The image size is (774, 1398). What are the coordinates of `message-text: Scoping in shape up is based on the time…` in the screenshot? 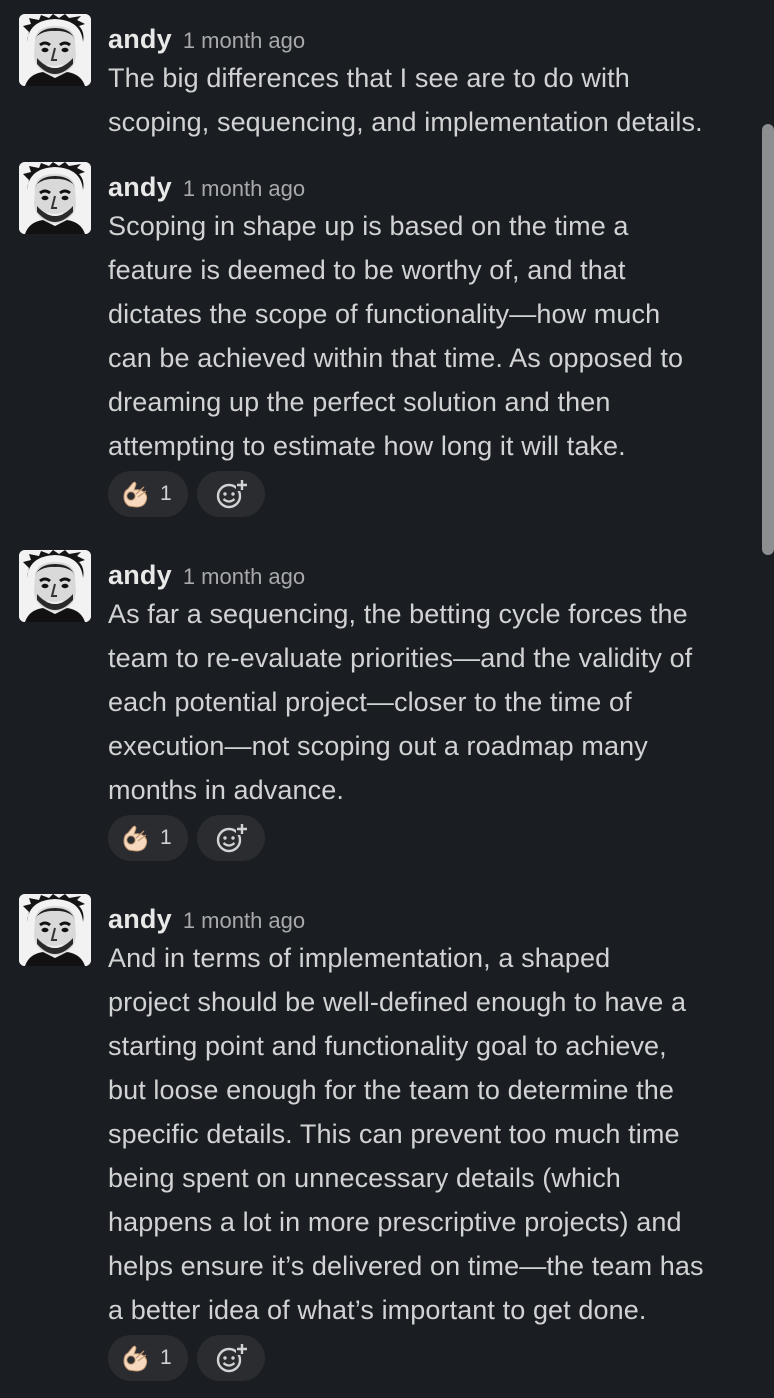 It's located at (396, 336).